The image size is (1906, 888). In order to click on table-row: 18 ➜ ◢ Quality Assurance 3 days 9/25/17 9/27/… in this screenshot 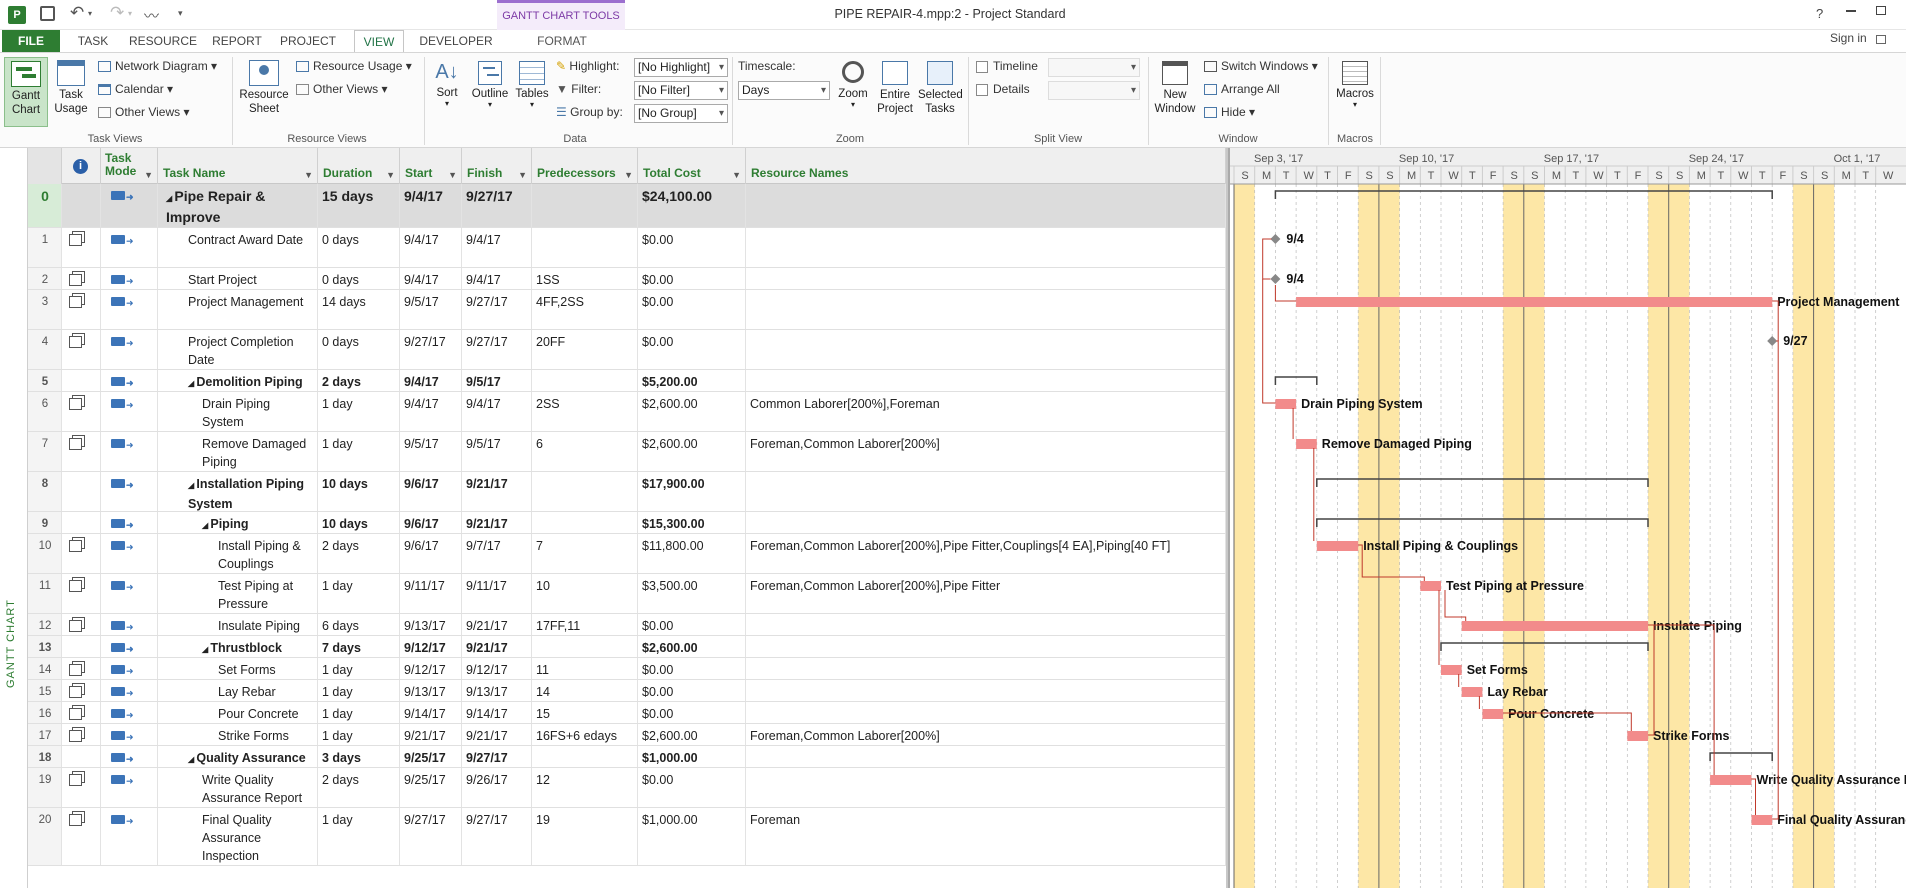, I will do `click(627, 757)`.